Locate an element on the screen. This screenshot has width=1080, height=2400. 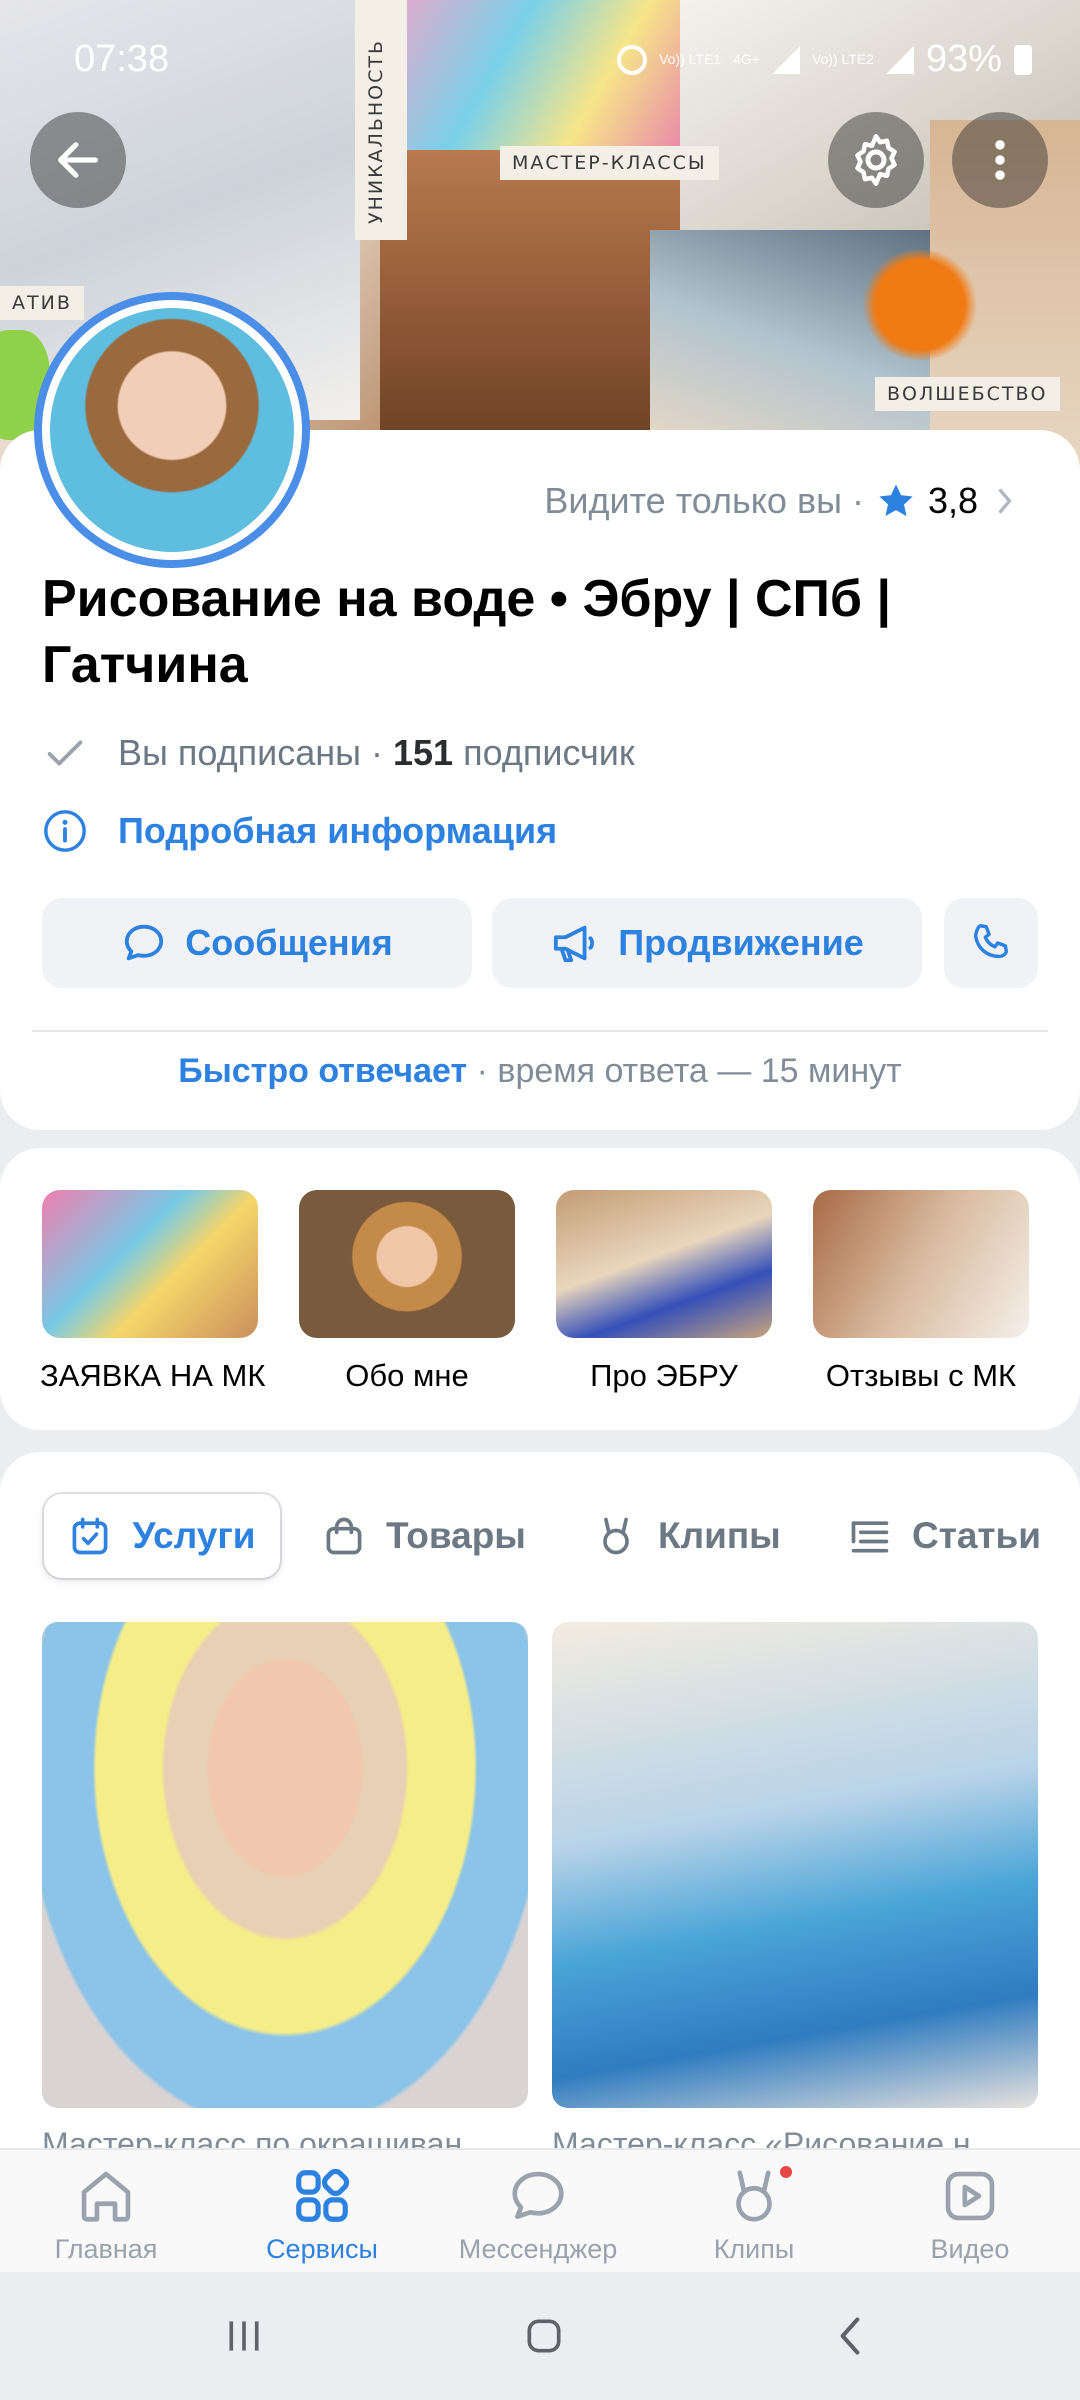
nav-services: Сервисы is located at coordinates (322, 2214).